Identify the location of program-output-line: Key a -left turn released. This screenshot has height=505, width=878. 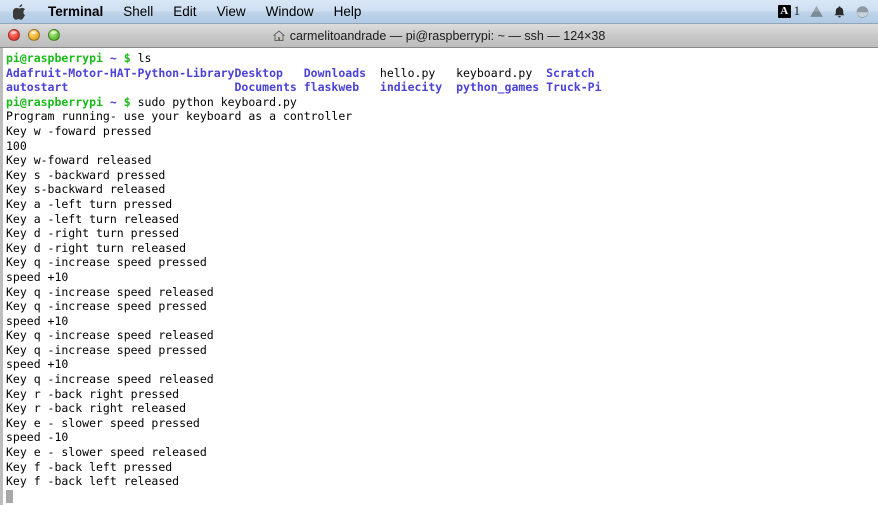
(442, 219).